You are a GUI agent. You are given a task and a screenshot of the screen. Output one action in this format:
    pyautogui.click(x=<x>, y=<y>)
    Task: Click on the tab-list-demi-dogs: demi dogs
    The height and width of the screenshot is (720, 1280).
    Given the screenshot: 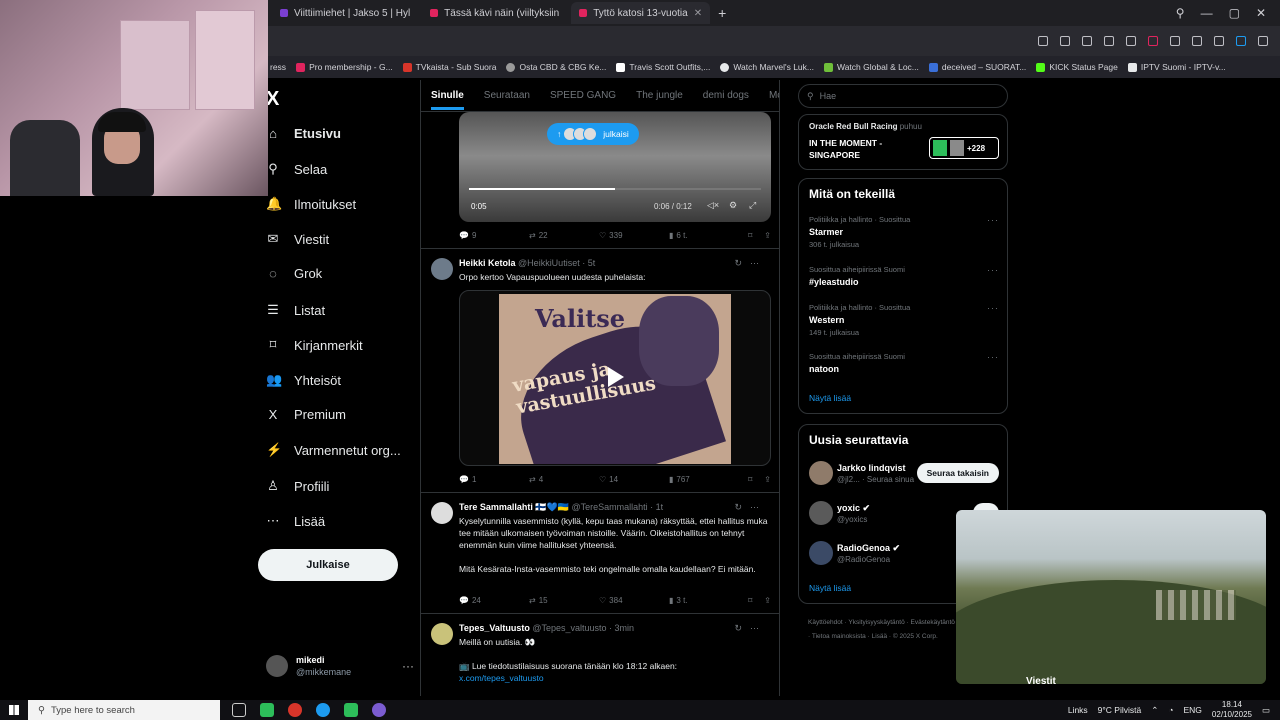 What is the action you would take?
    pyautogui.click(x=726, y=95)
    